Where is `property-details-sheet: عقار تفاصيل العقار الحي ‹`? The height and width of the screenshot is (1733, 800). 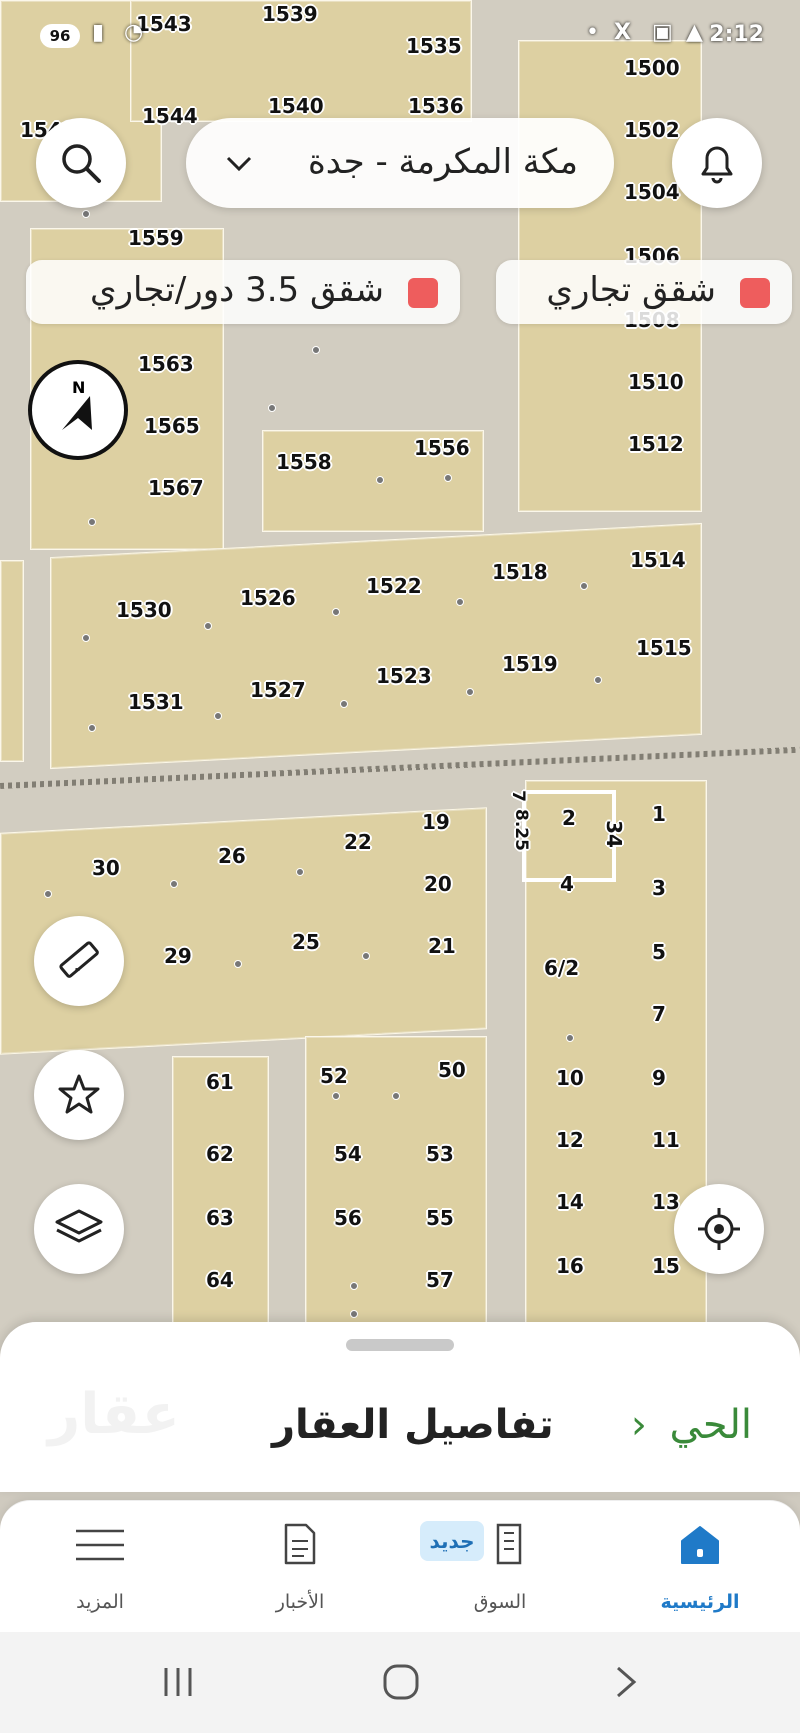
property-details-sheet: عقار تفاصيل العقار الحي ‹ is located at coordinates (400, 1407).